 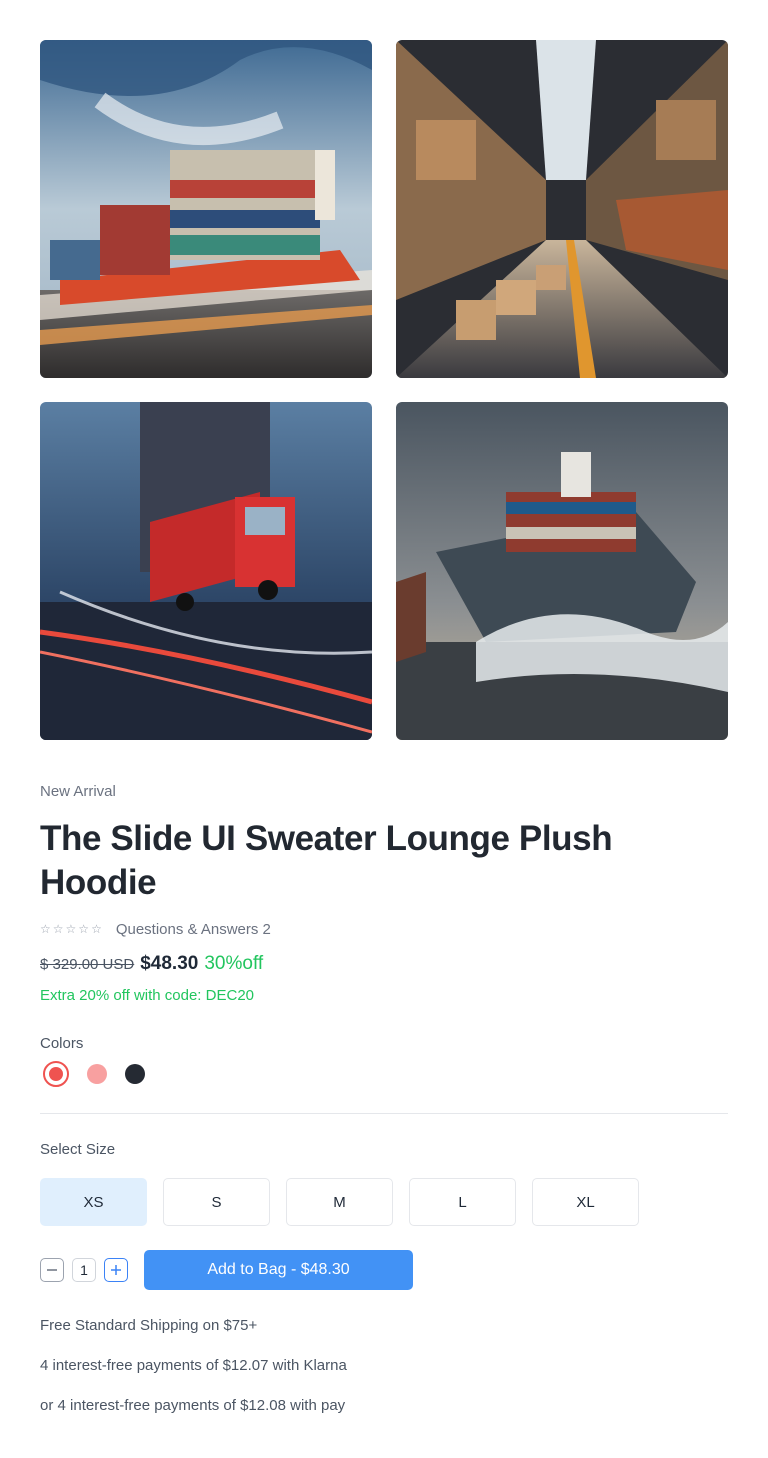 I want to click on size-options: XS S M L XL, so click(x=339, y=1202).